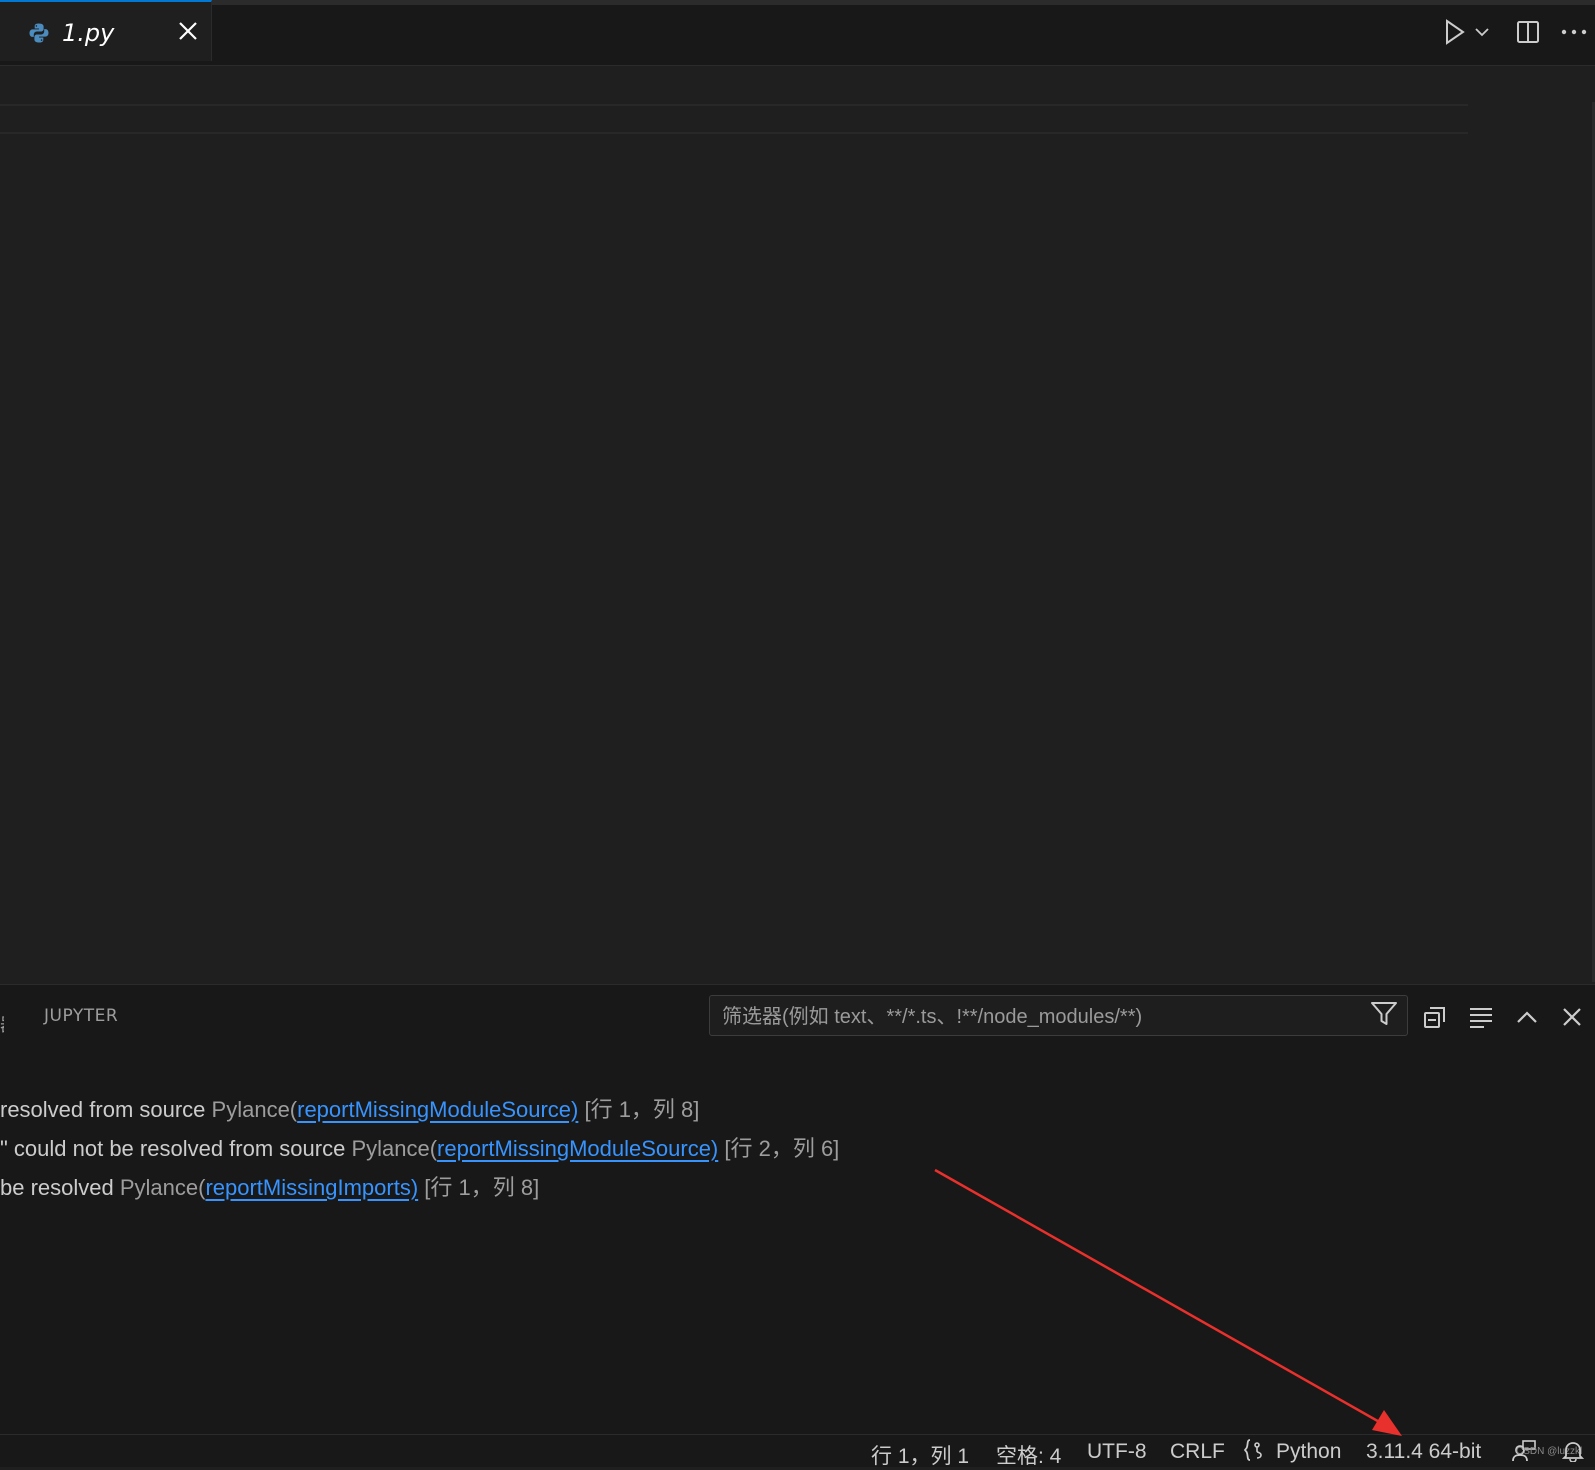  I want to click on tab-label: 1.py, so click(88, 33).